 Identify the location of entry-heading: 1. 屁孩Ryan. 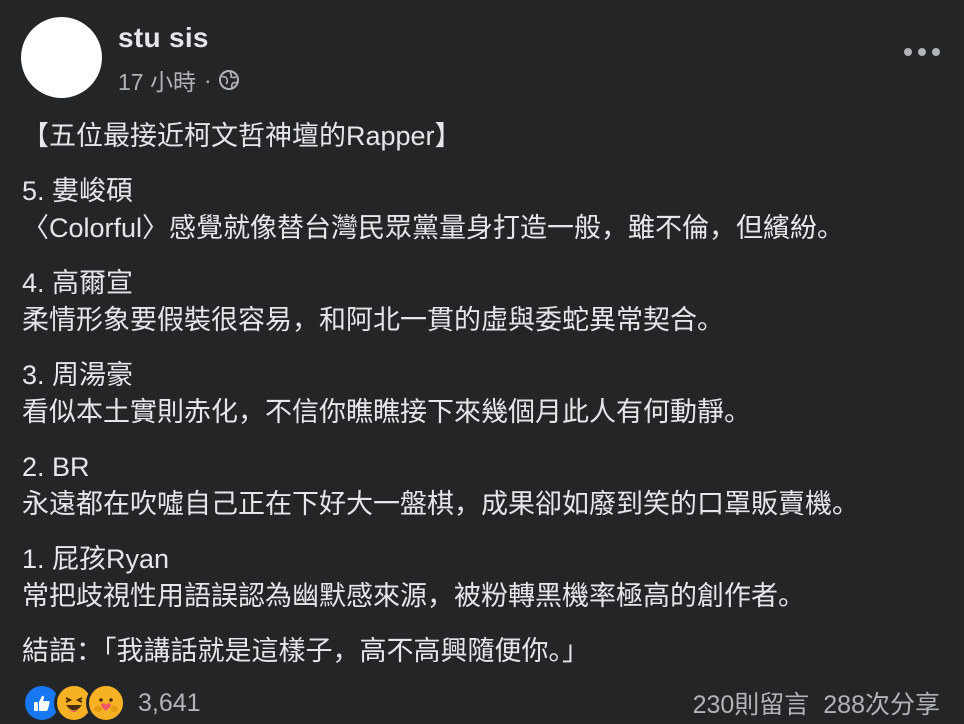
(96, 559).